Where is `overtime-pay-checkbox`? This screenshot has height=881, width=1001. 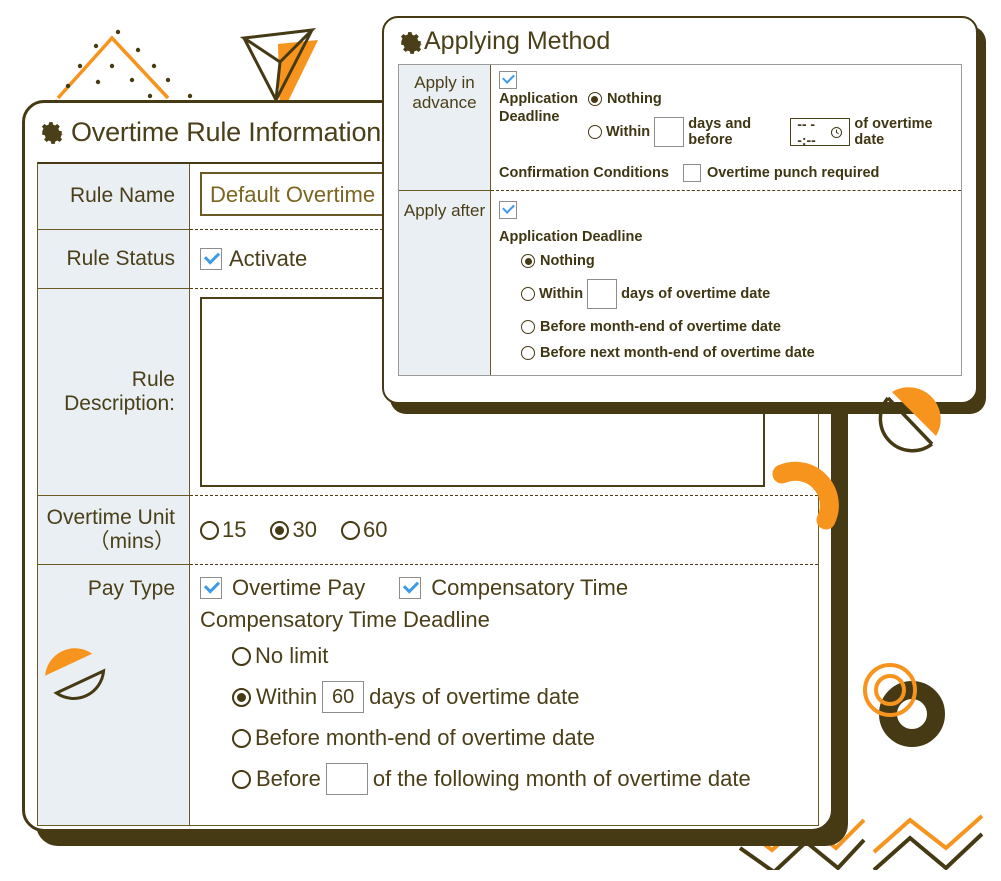
overtime-pay-checkbox is located at coordinates (211, 588).